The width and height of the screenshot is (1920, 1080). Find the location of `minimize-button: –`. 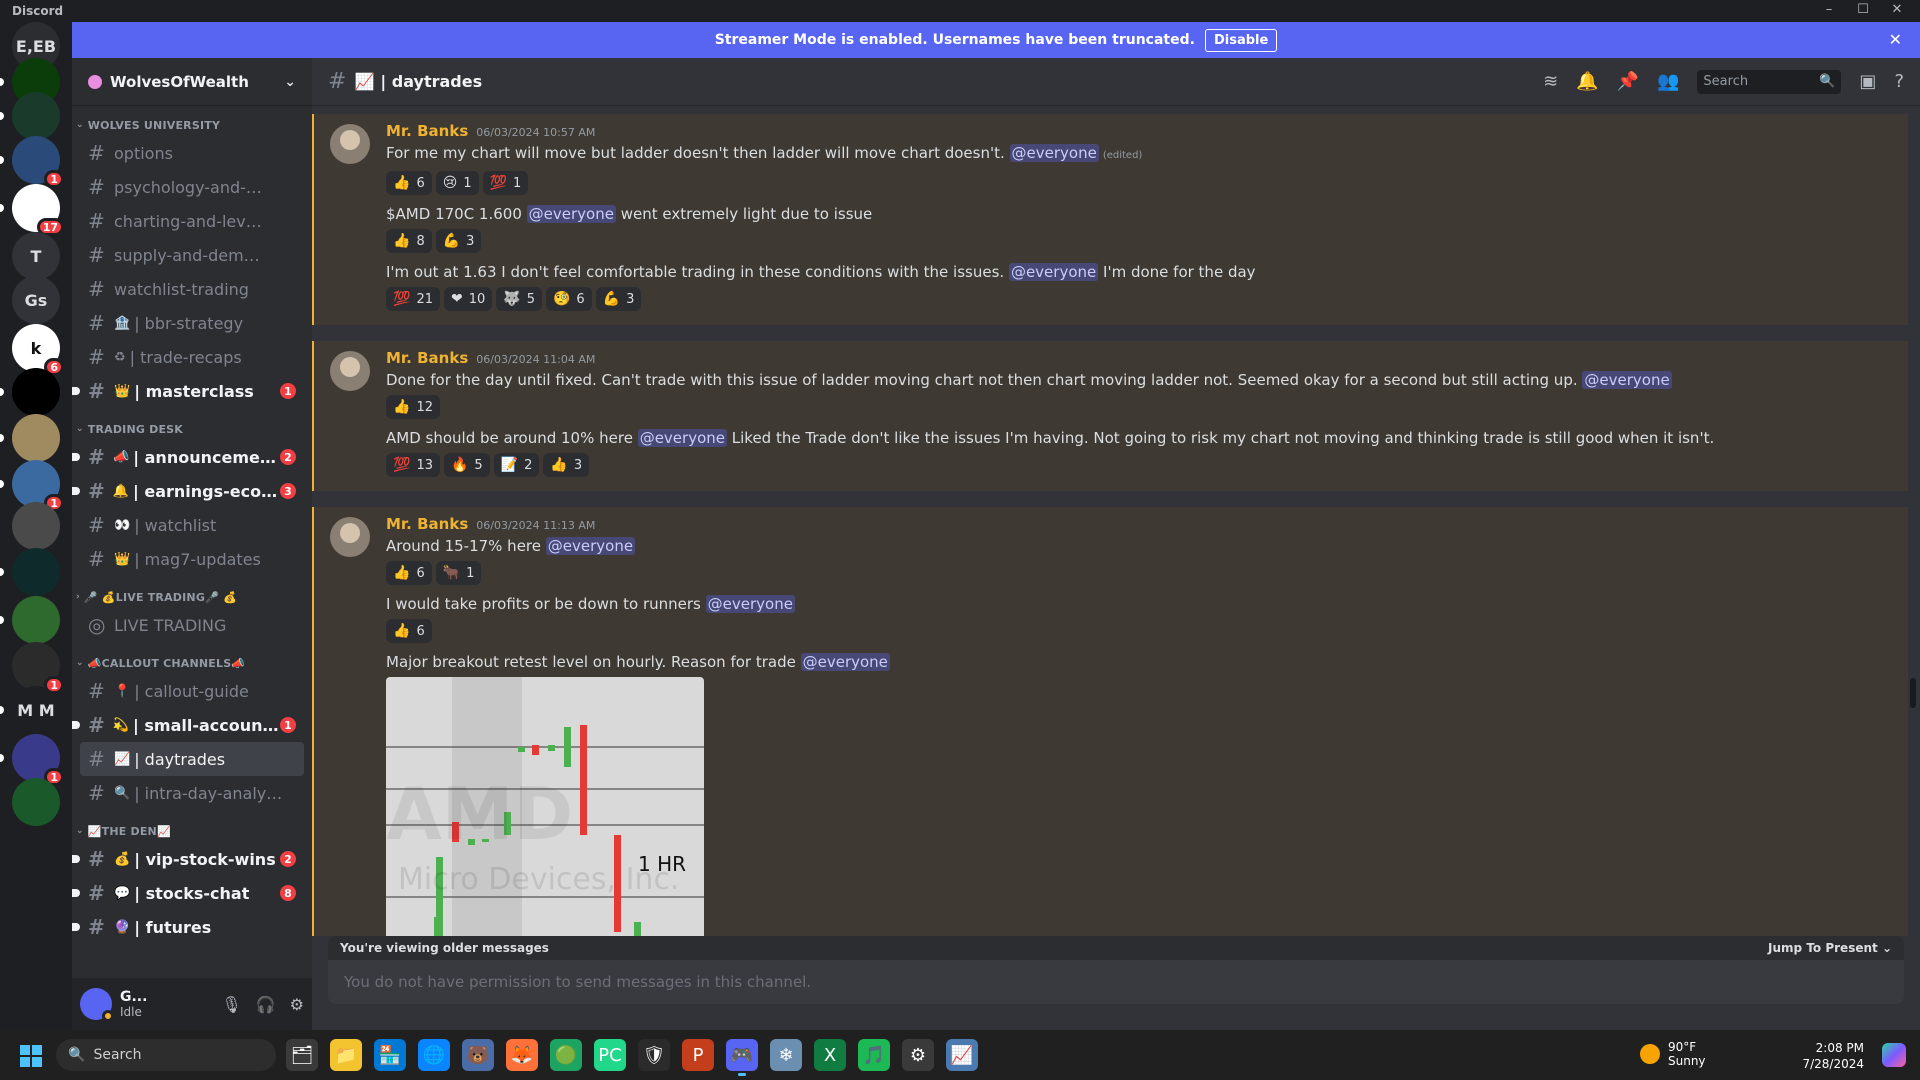

minimize-button: – is located at coordinates (1829, 11).